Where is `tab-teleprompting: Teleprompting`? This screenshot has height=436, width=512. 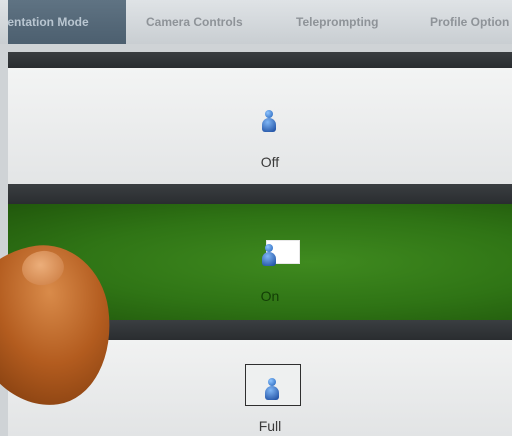 tab-teleprompting: Teleprompting is located at coordinates (346, 22).